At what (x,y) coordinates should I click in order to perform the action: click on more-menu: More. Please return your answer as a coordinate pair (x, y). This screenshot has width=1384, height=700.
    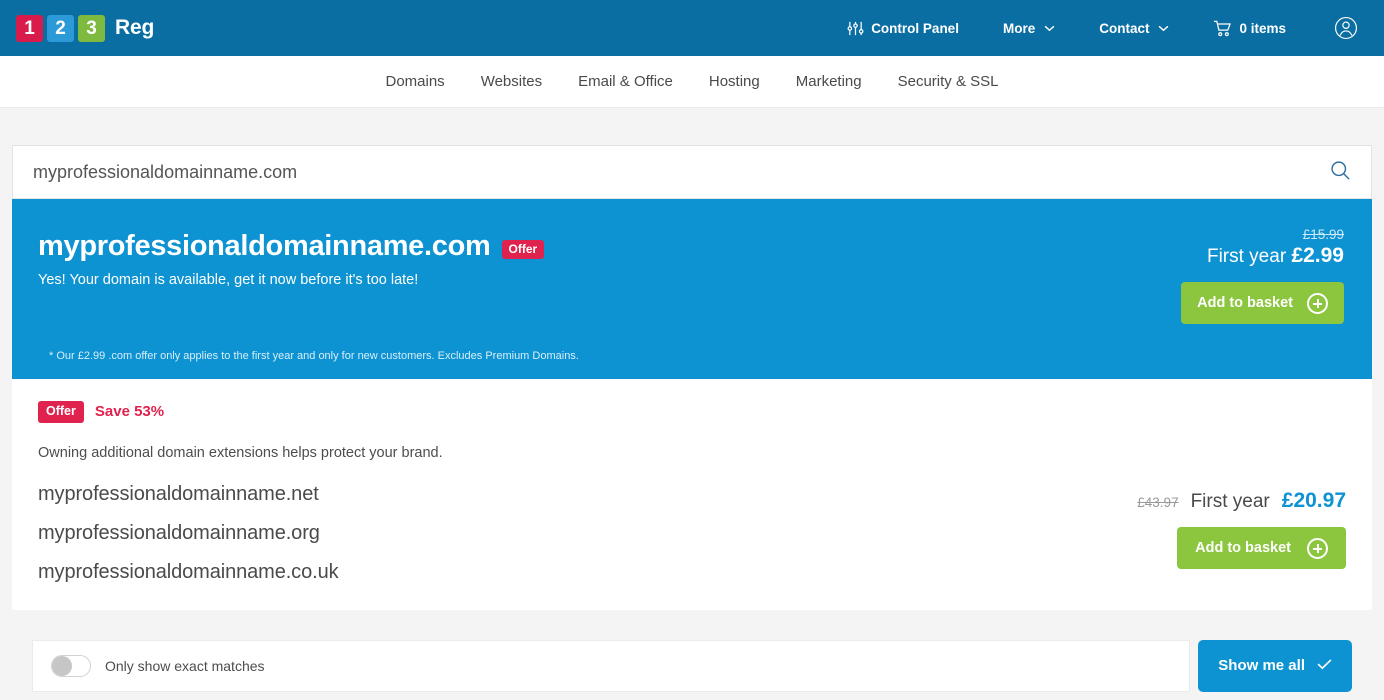
    Looking at the image, I should click on (1029, 28).